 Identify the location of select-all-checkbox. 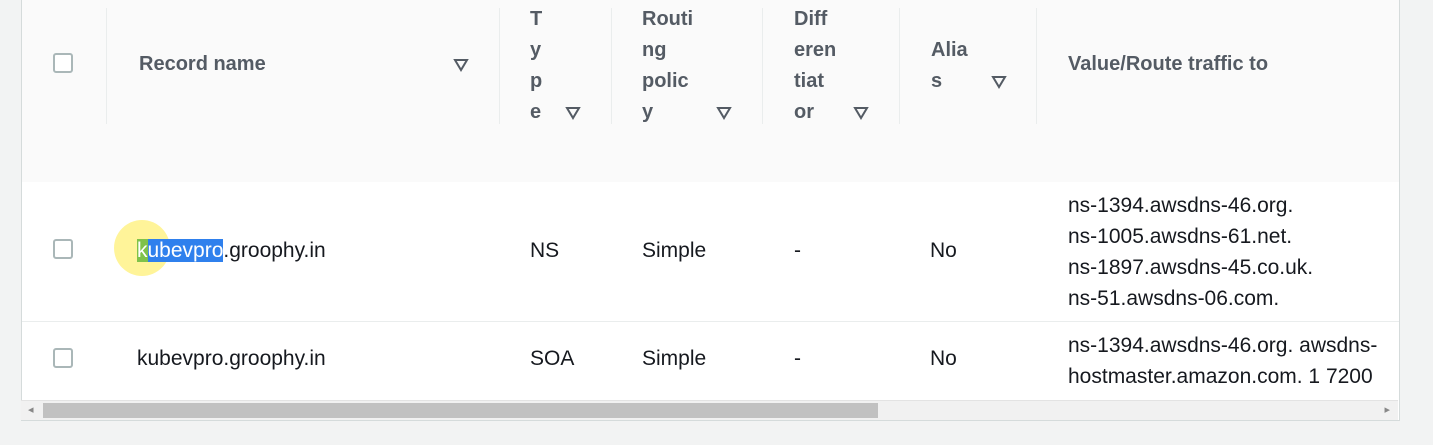
(63, 63).